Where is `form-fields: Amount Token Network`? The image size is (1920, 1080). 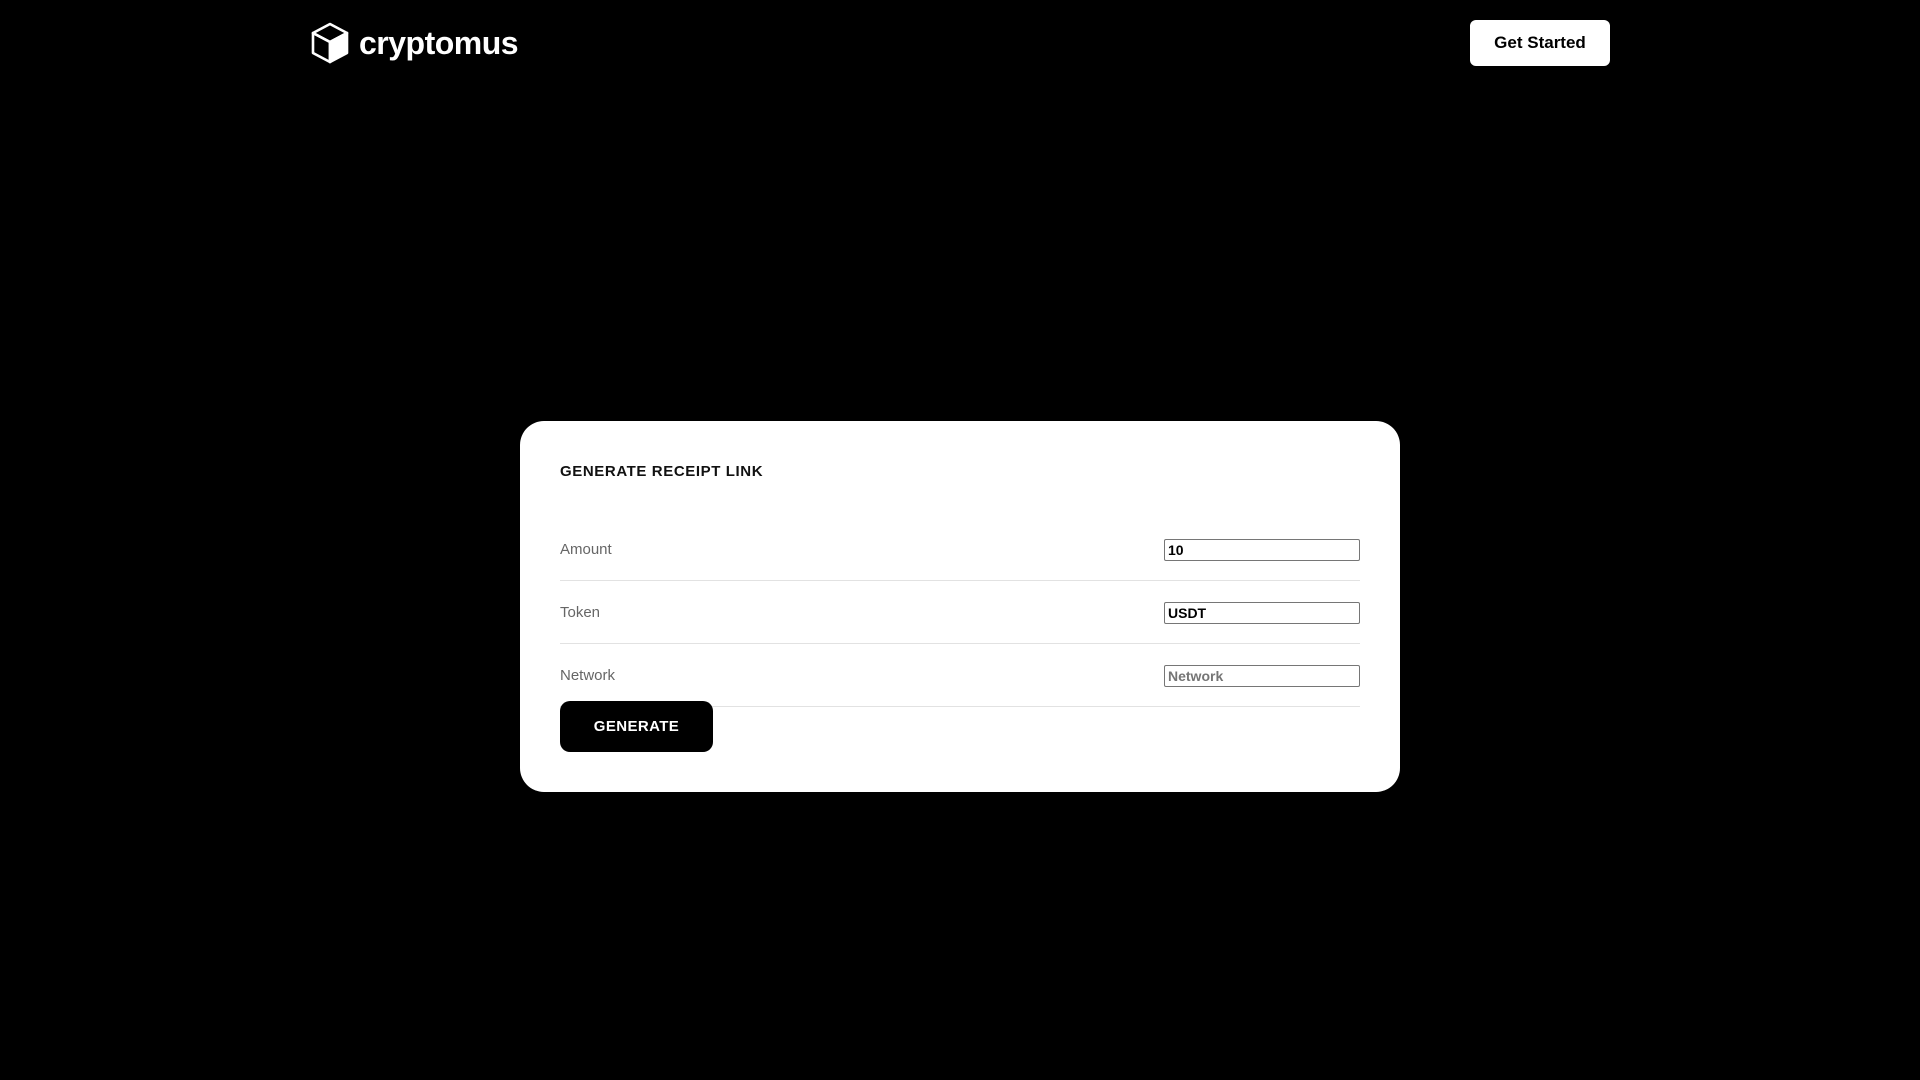 form-fields: Amount Token Network is located at coordinates (960, 612).